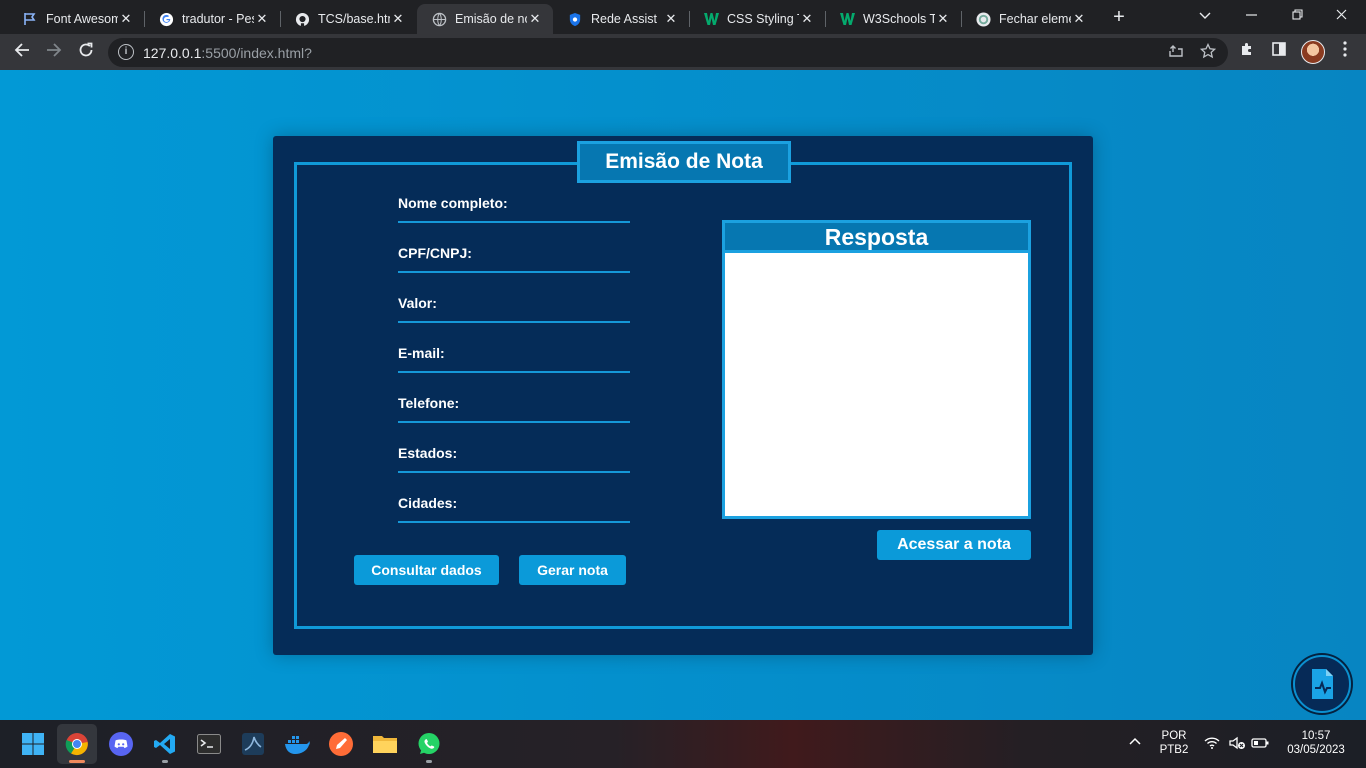  Describe the element at coordinates (514, 509) in the screenshot. I see `cidades-field: Cidades:` at that location.